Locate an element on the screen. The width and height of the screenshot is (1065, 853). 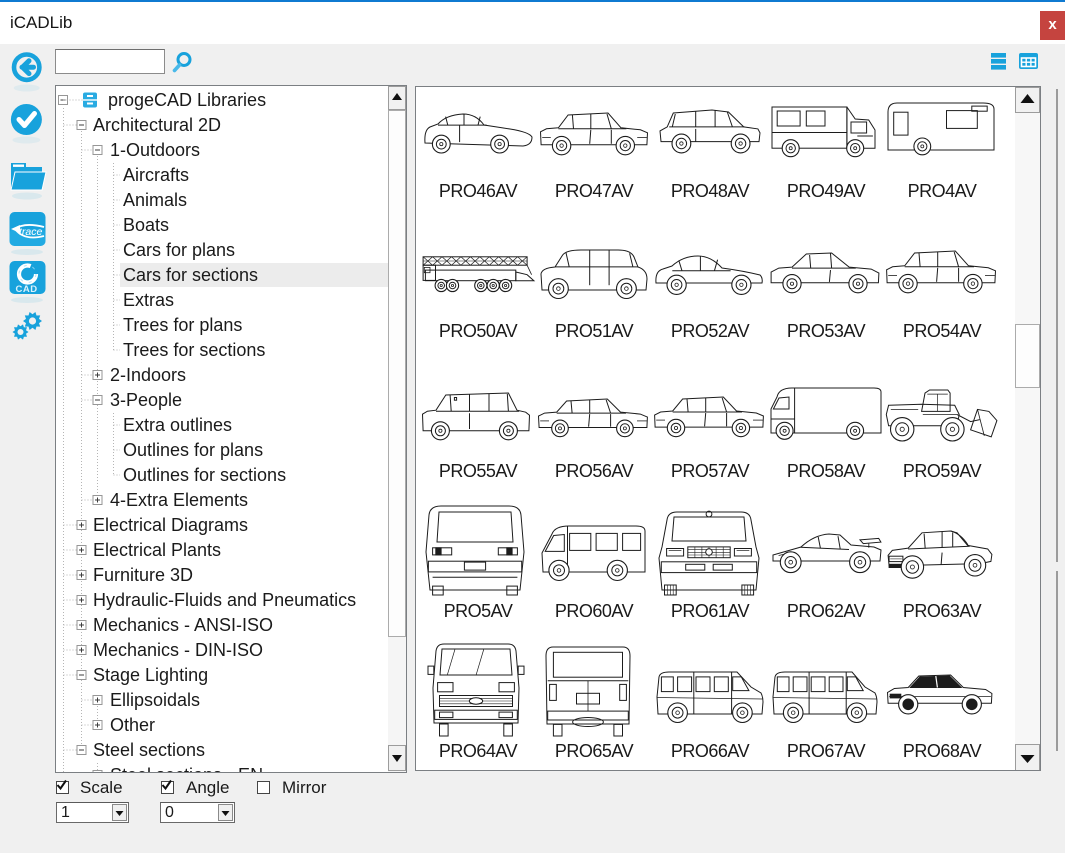
svg-text: CAD is located at coordinates (27, 289).